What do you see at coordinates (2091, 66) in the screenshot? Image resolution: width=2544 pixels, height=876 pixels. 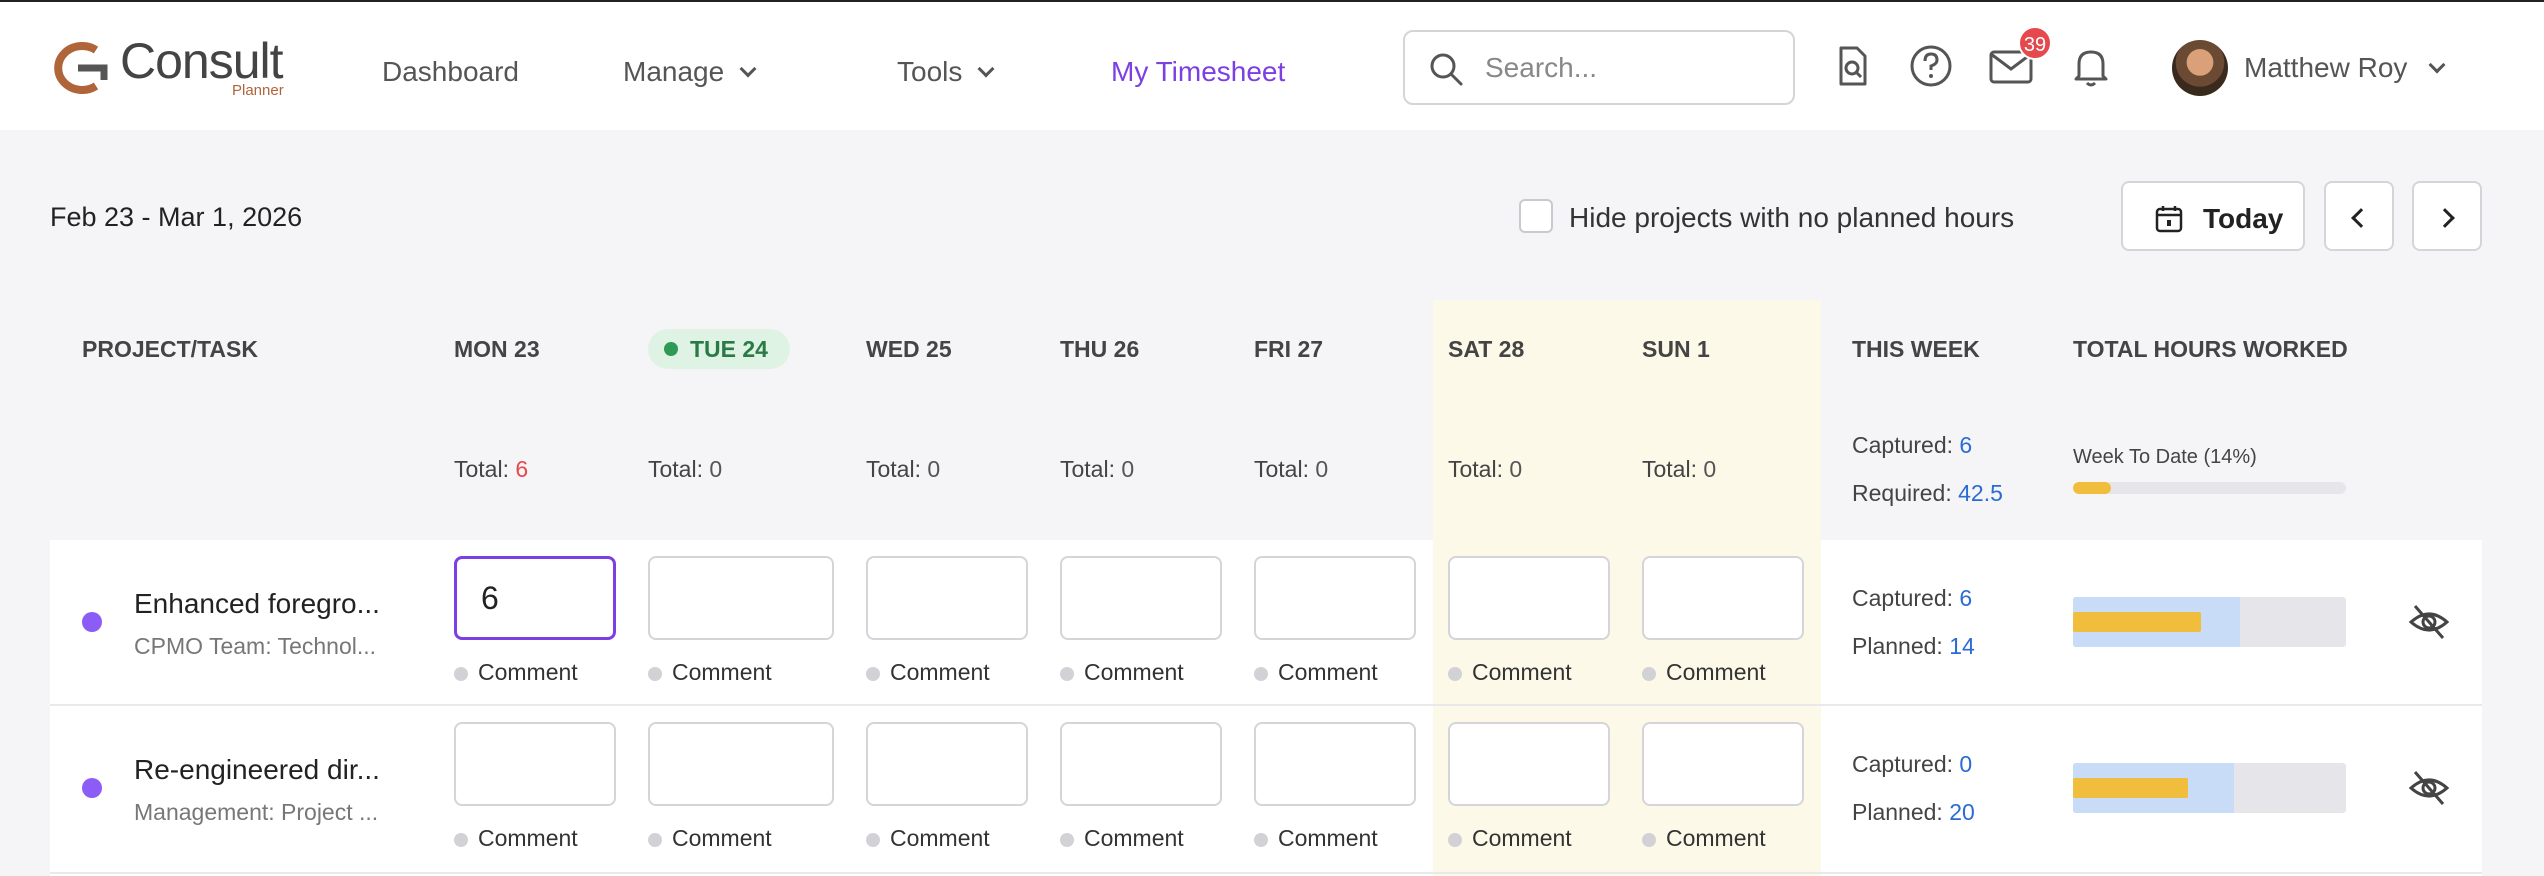 I see `bell-icon` at bounding box center [2091, 66].